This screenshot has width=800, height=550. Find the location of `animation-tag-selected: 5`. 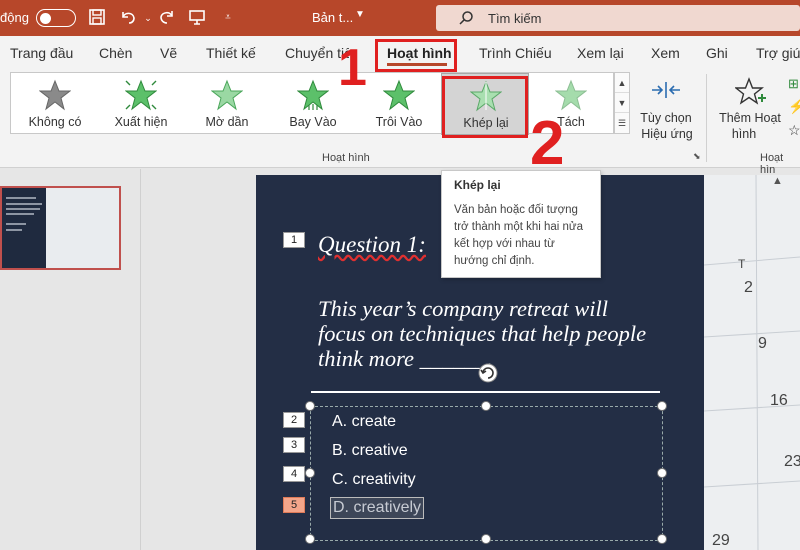

animation-tag-selected: 5 is located at coordinates (294, 505).